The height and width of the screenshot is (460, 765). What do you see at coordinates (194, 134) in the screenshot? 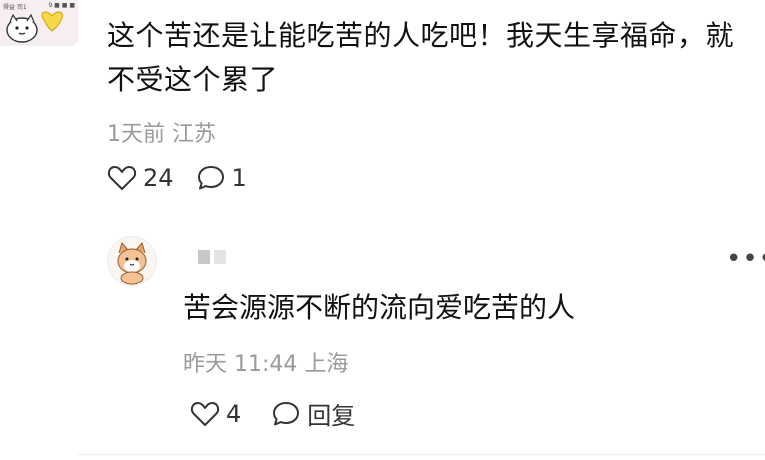
I see `comment-location: 江苏` at bounding box center [194, 134].